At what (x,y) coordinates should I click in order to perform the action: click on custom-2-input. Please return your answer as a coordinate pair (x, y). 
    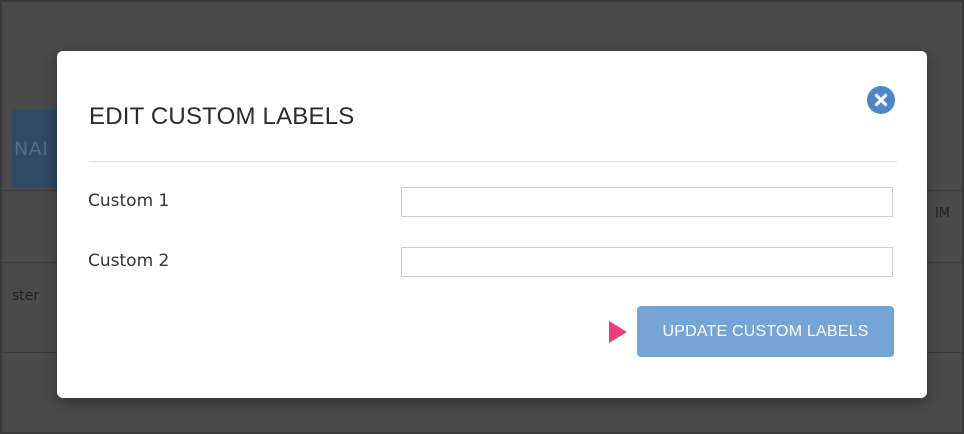
    Looking at the image, I should click on (647, 262).